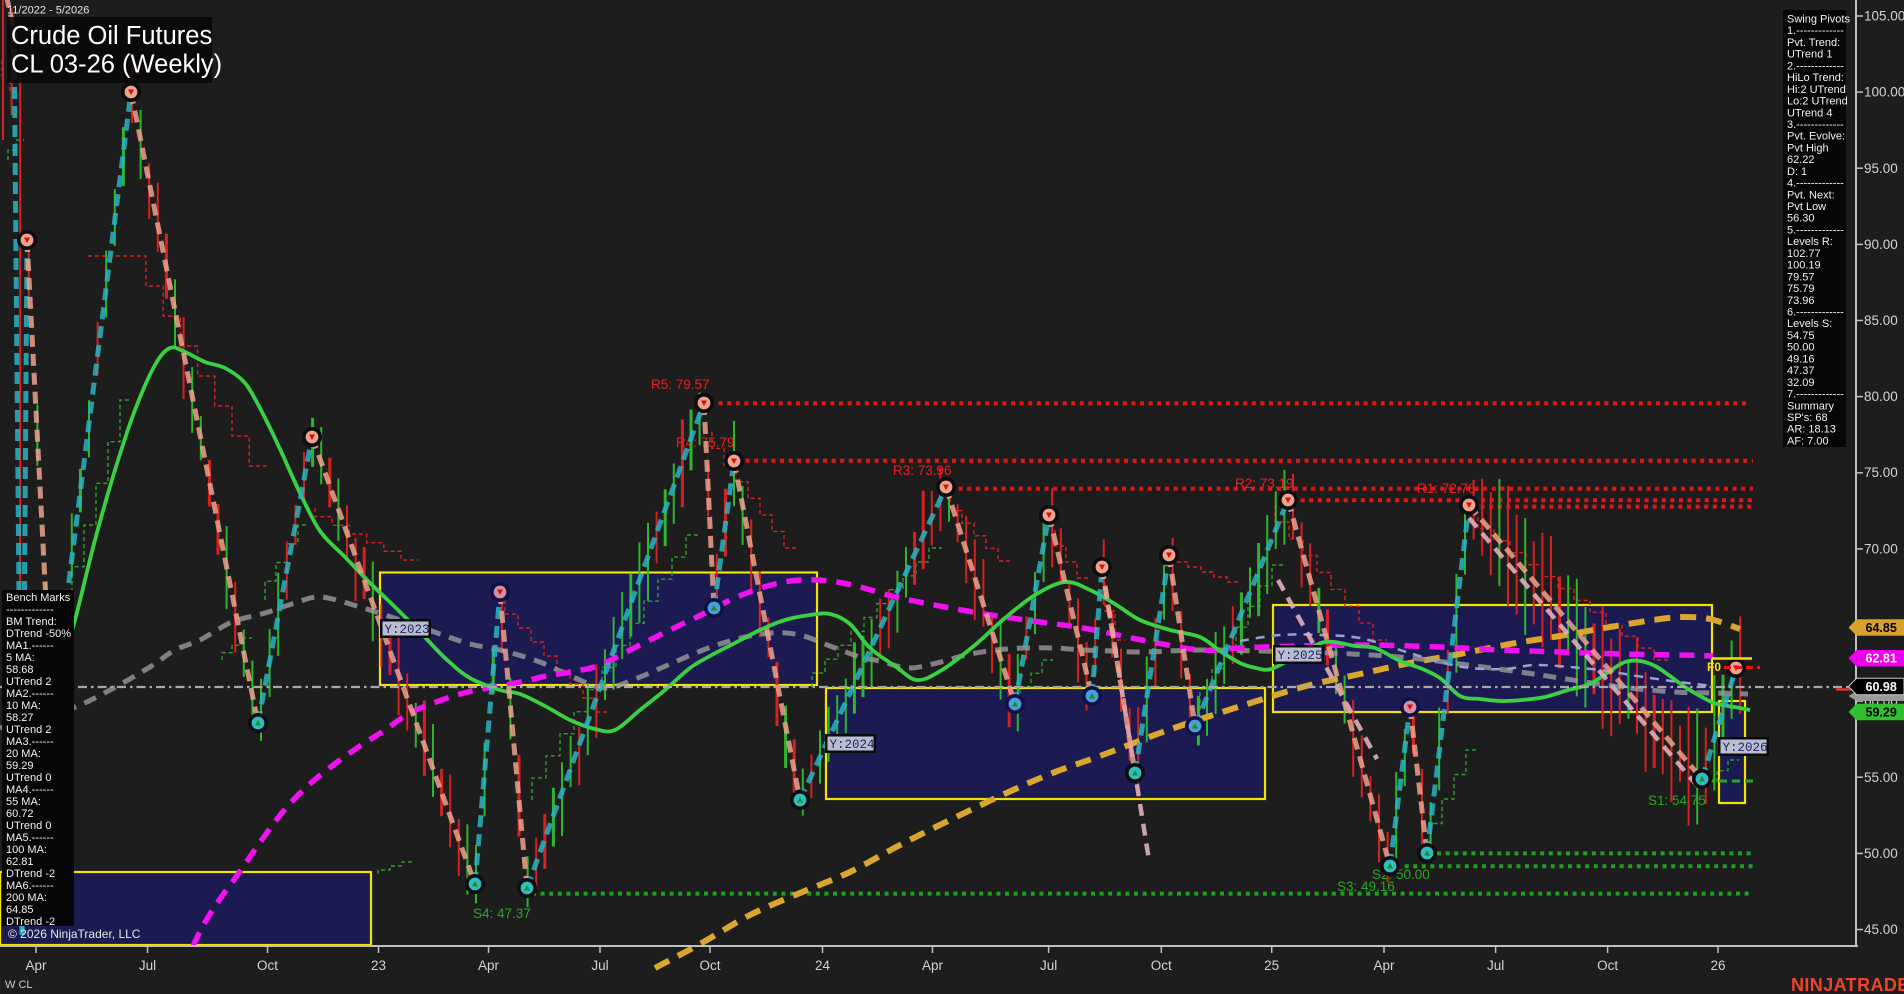 The width and height of the screenshot is (1904, 994). I want to click on svg-text: 20 MA:, so click(23, 754).